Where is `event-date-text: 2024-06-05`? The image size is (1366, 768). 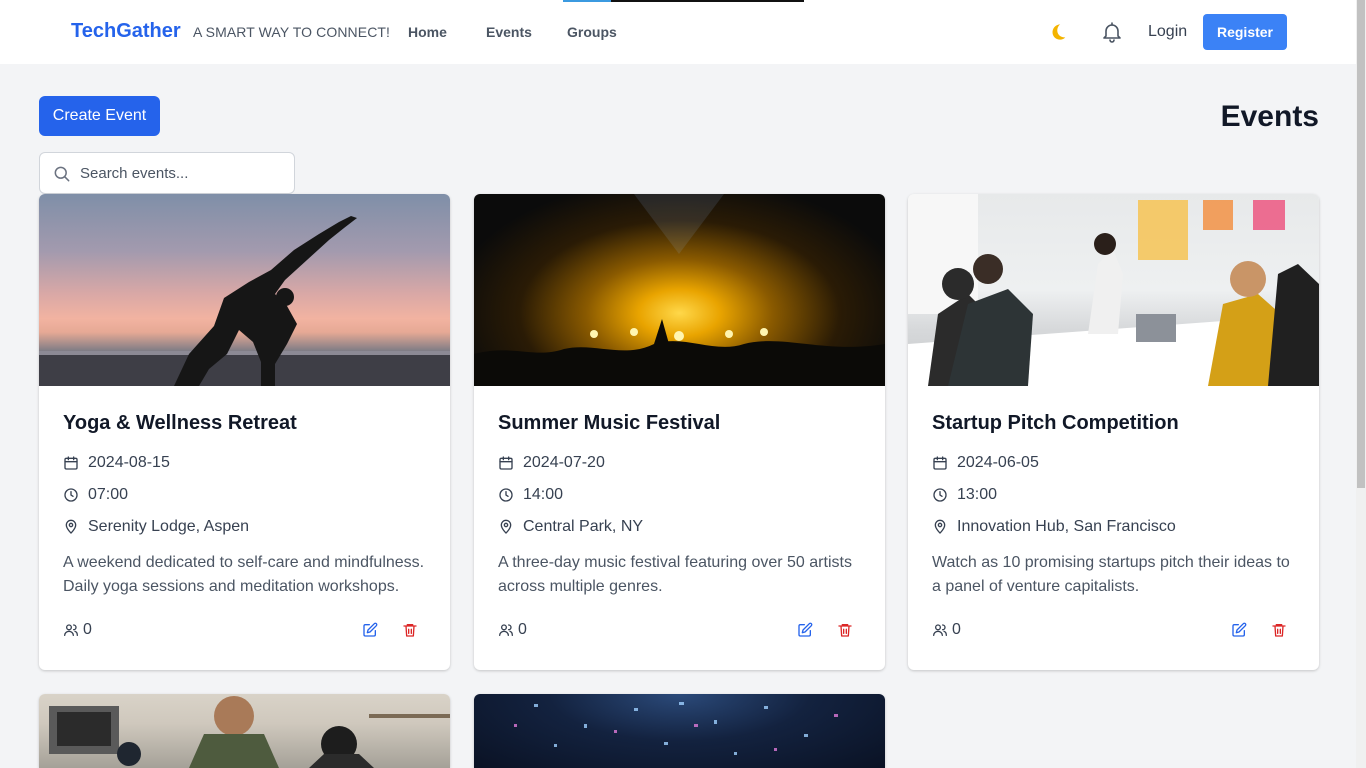
event-date-text: 2024-06-05 is located at coordinates (998, 462).